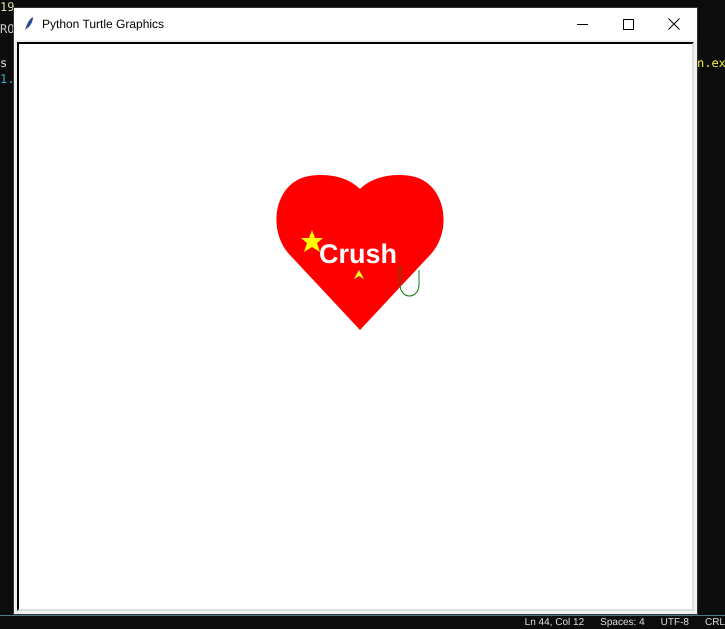 This screenshot has height=629, width=725. What do you see at coordinates (622, 622) in the screenshot?
I see `status-item: Spaces: 4` at bounding box center [622, 622].